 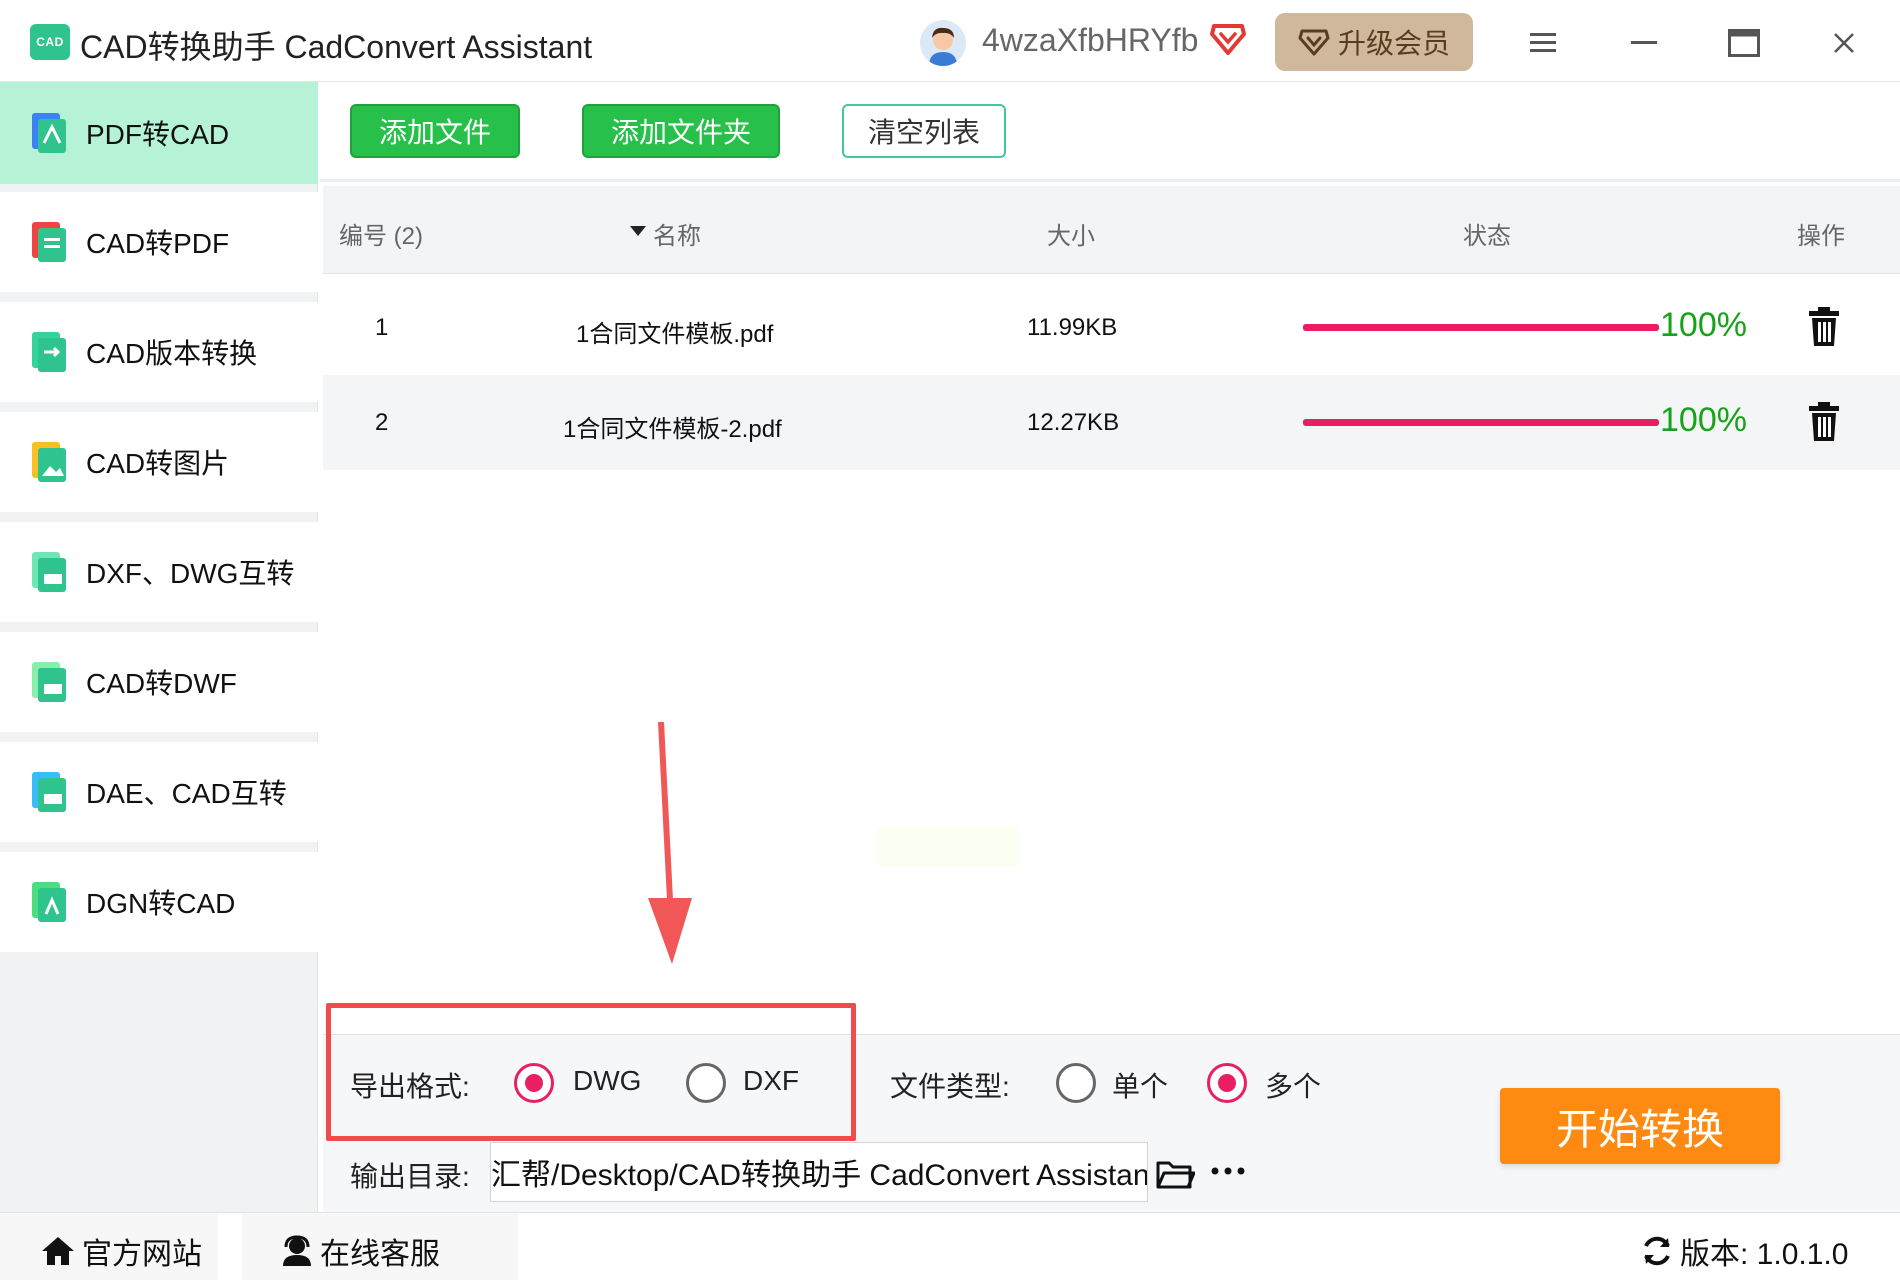 I want to click on sidebar-item-label: DGN转CAD, so click(x=161, y=903).